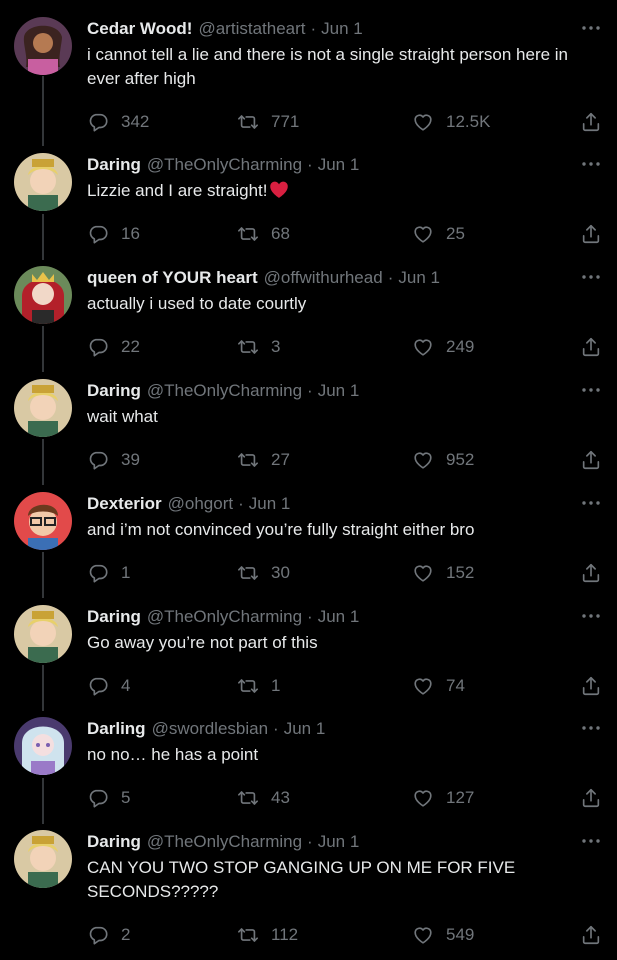 This screenshot has width=617, height=960. I want to click on like-button: 25, so click(438, 234).